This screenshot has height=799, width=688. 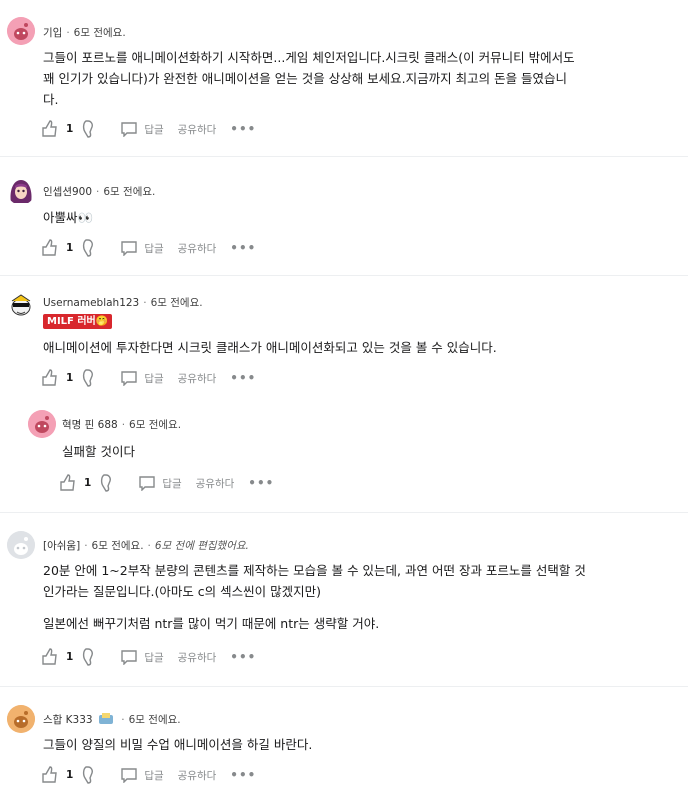 What do you see at coordinates (68, 720) in the screenshot?
I see `username: 스합 K333` at bounding box center [68, 720].